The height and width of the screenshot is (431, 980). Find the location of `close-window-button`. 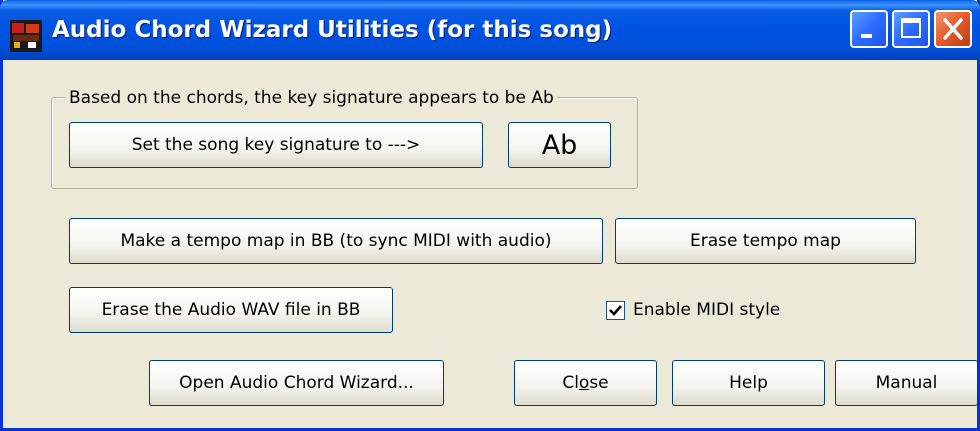

close-window-button is located at coordinates (953, 29).